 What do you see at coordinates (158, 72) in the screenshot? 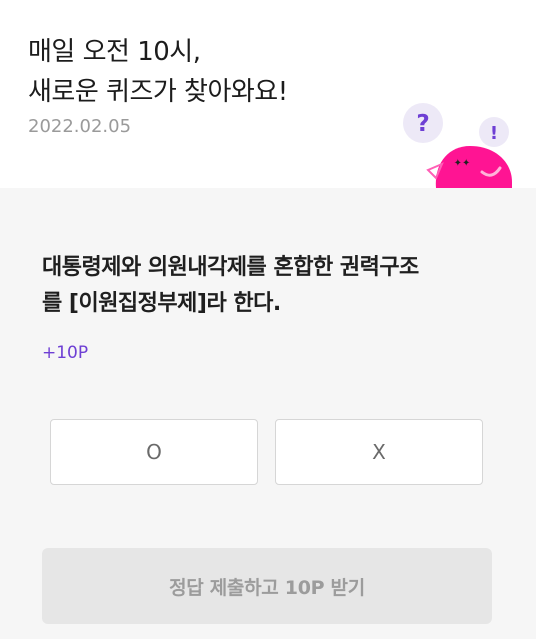
I see `page-title: 매일 오전 10시, 새로운 퀴즈가 찾아와요!` at bounding box center [158, 72].